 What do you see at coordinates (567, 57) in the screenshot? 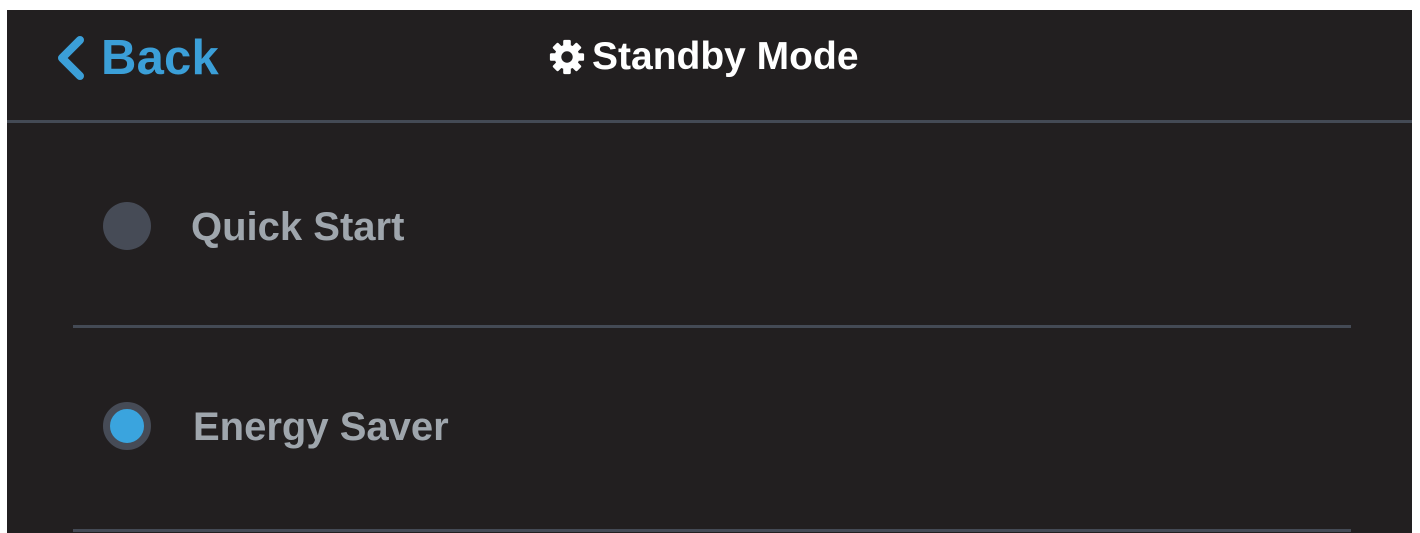
I see `gear-icon` at bounding box center [567, 57].